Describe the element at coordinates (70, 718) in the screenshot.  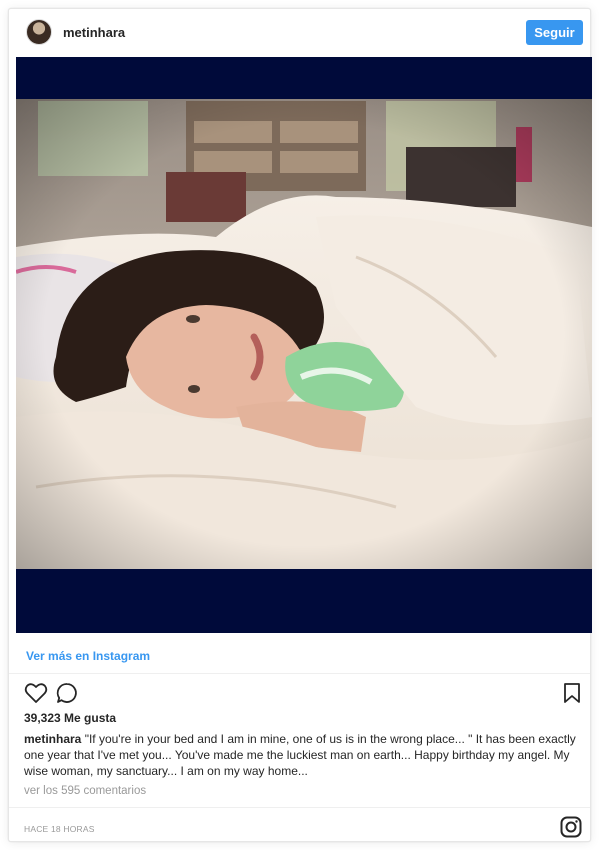
I see `likes-count: 39,323 Me gusta` at that location.